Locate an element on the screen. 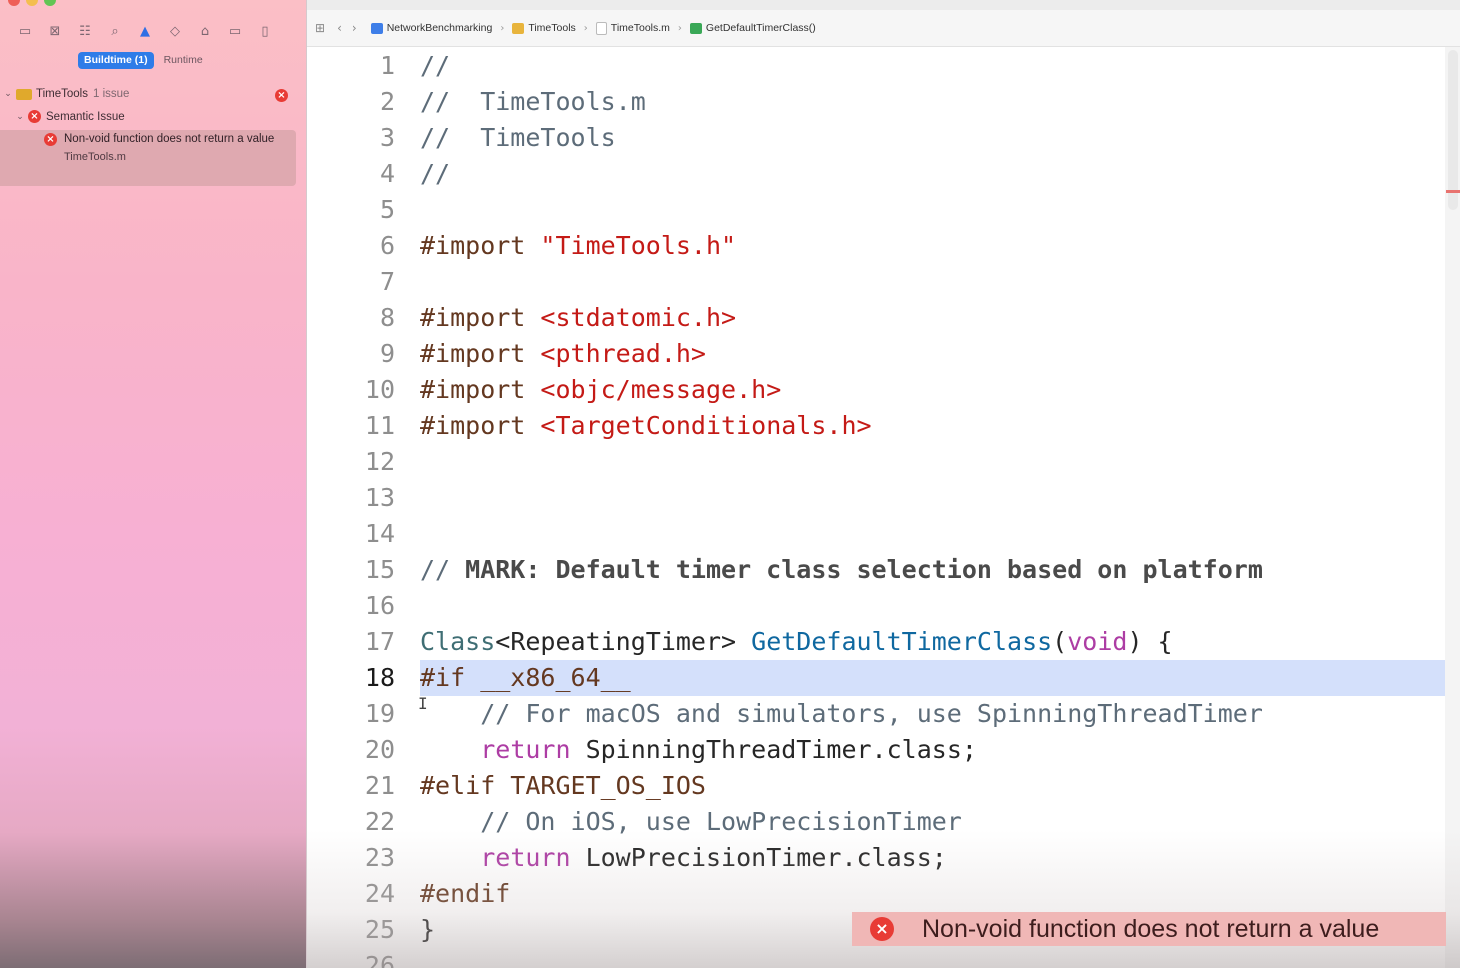 The image size is (1460, 968). code-line: 6 #import "TimeTools.h" is located at coordinates (876, 246).